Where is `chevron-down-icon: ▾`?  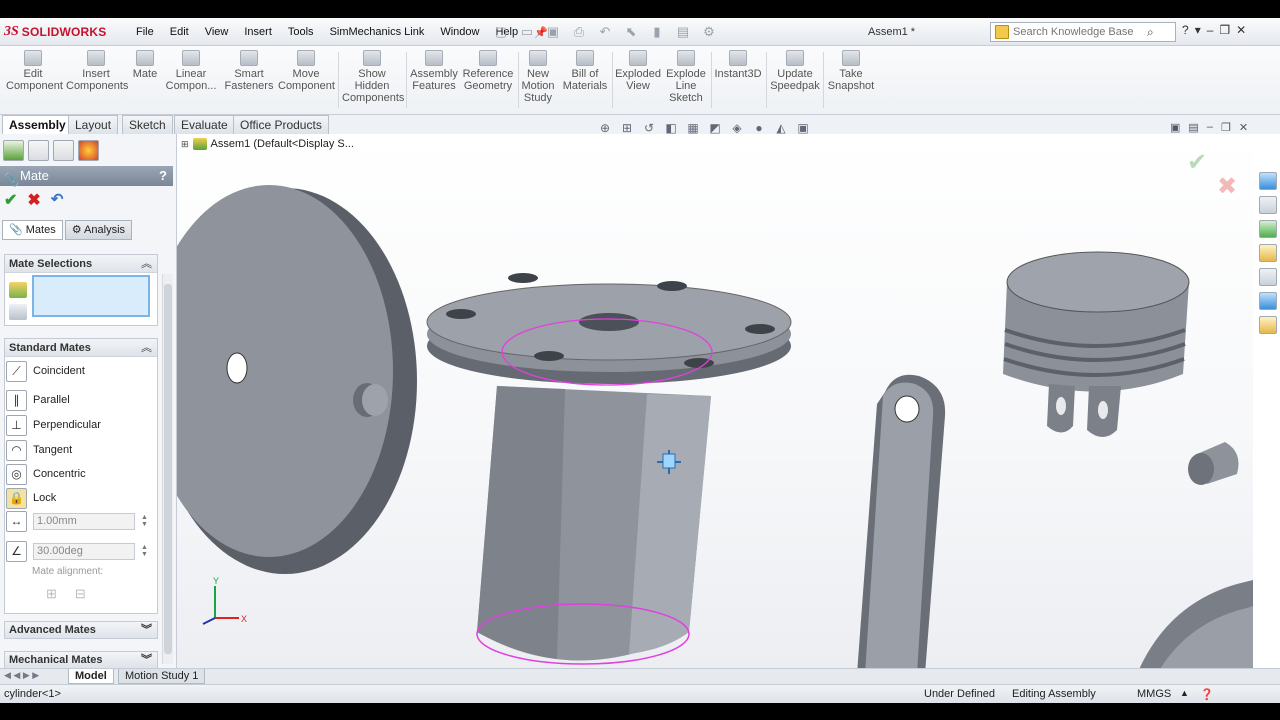
chevron-down-icon: ▾ is located at coordinates (1198, 30).